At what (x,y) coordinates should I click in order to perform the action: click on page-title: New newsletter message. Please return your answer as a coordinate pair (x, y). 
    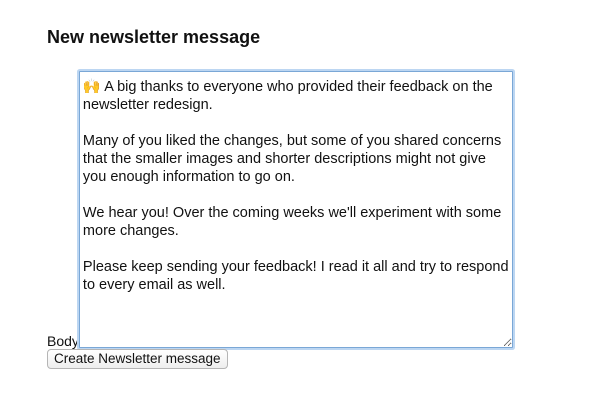
    Looking at the image, I should click on (154, 37).